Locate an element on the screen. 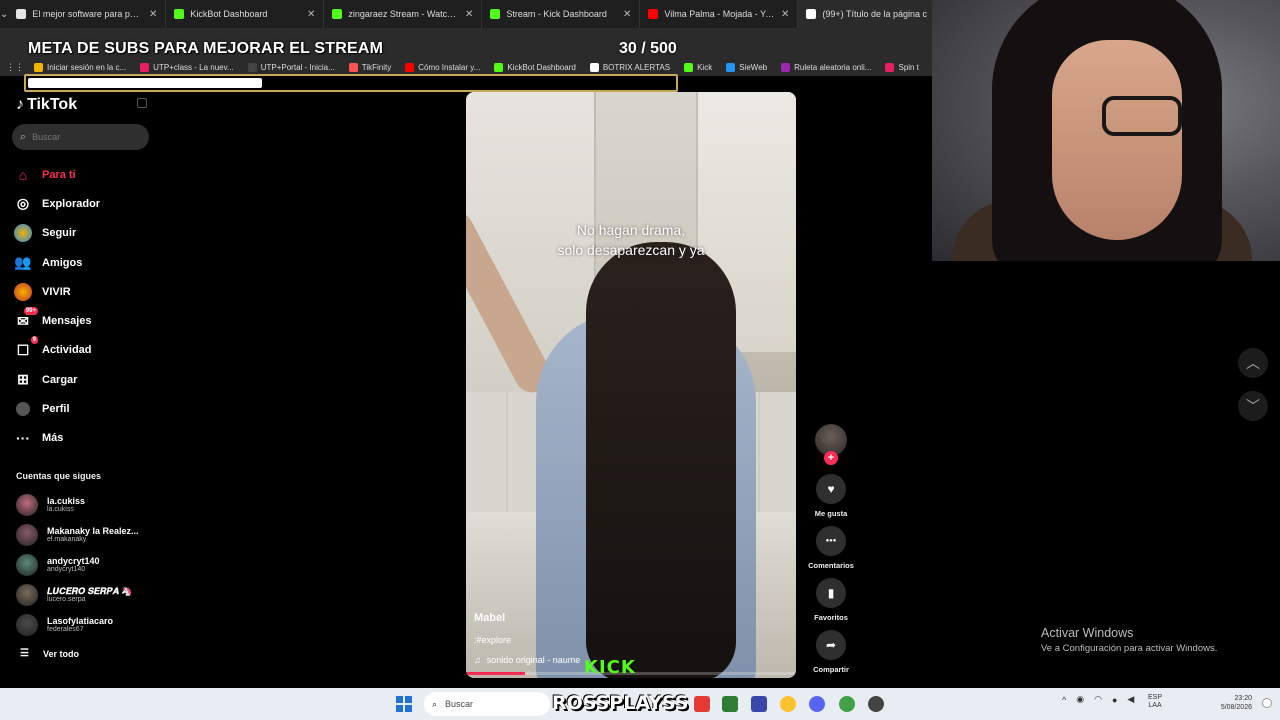 This screenshot has width=1280, height=720. see-all-link: ☰ Ver todo is located at coordinates (49, 653).